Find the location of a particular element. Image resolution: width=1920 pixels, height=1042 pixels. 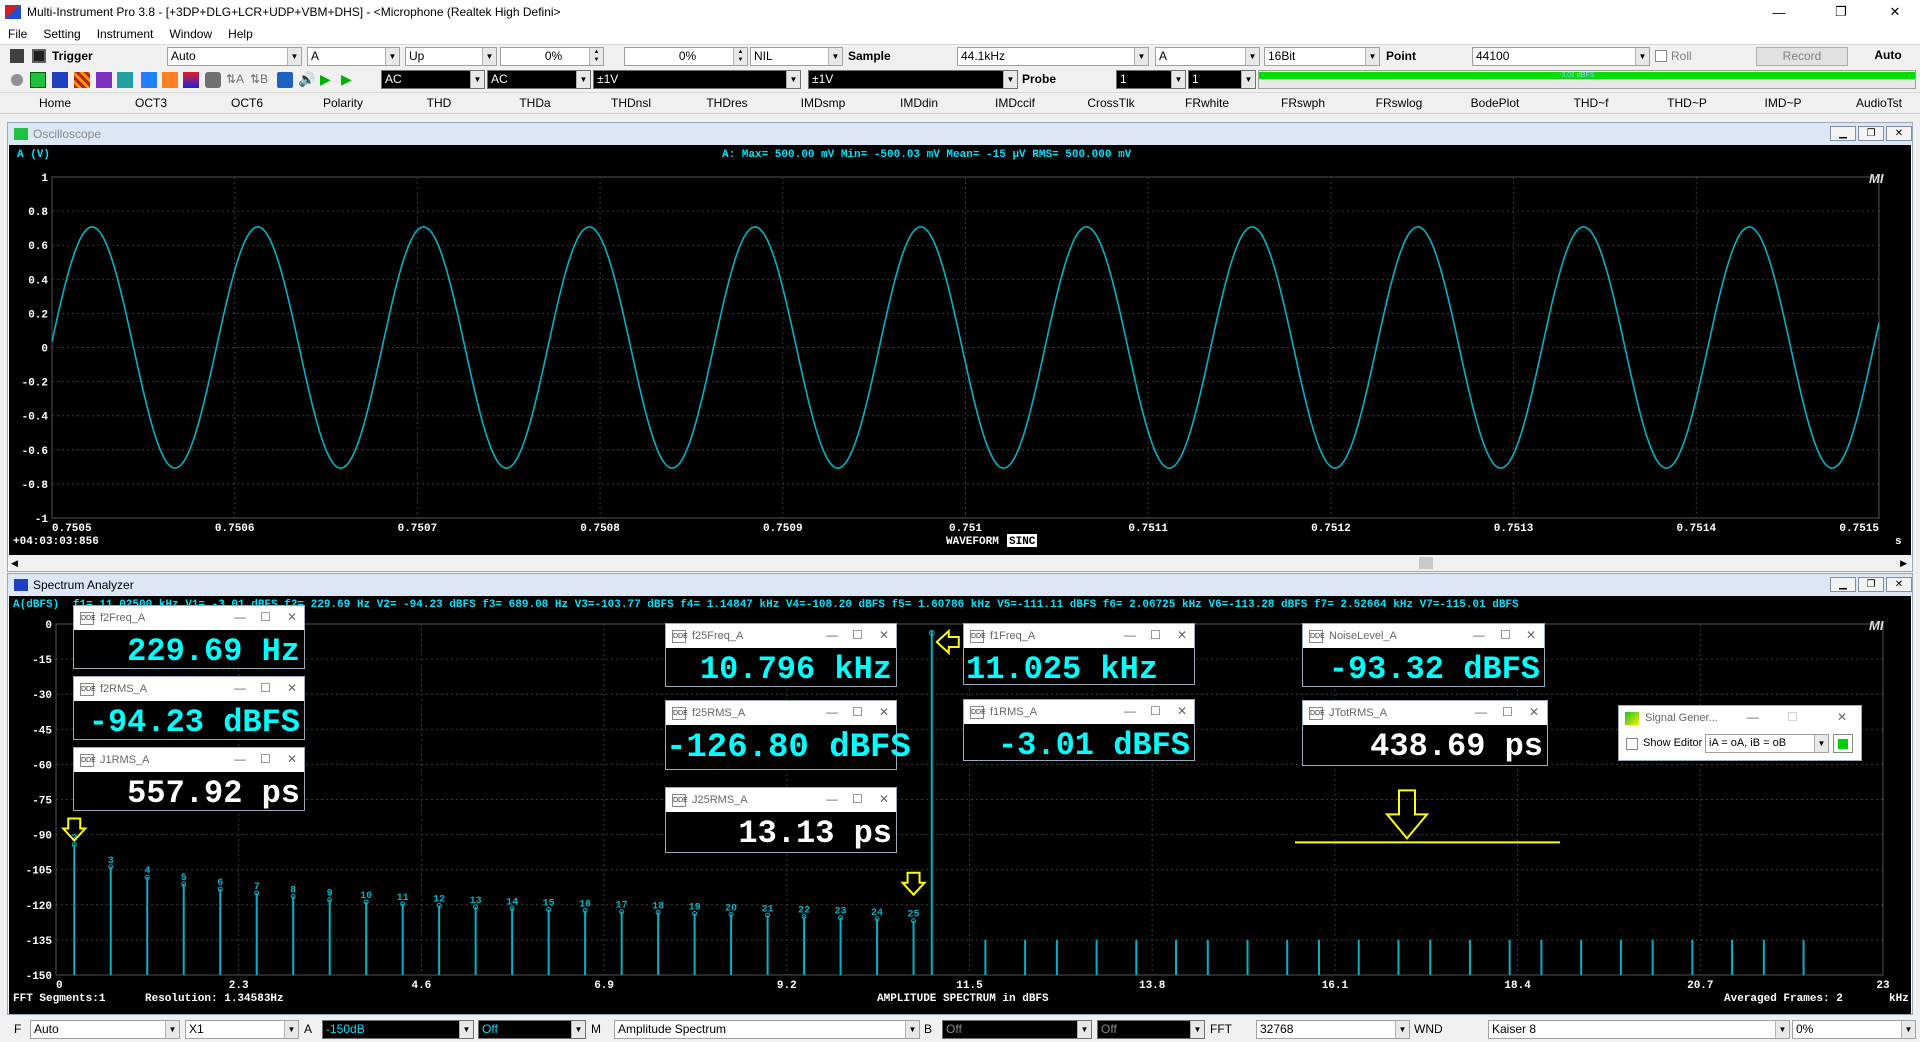

scroll-left-icon: ◀ is located at coordinates (14, 563).